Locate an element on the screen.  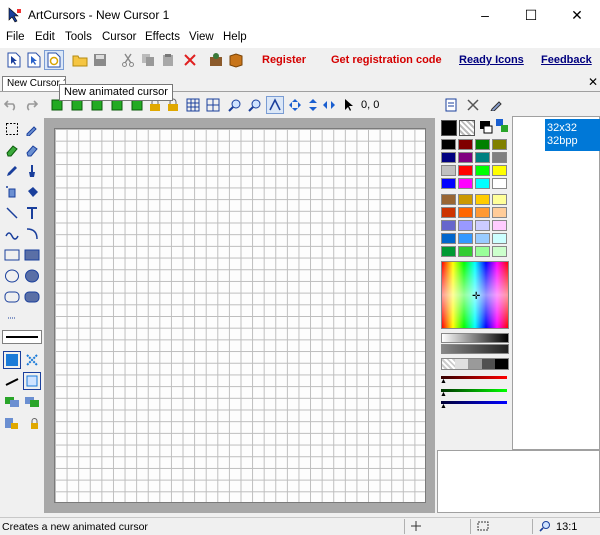
get-registration-code-link: Get registration code is located at coordinates (386, 60).